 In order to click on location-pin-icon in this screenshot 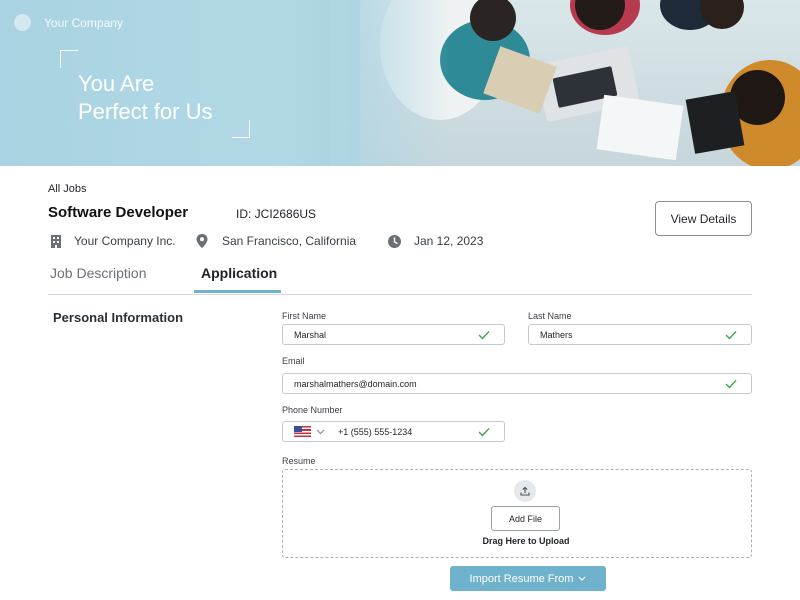, I will do `click(202, 241)`.